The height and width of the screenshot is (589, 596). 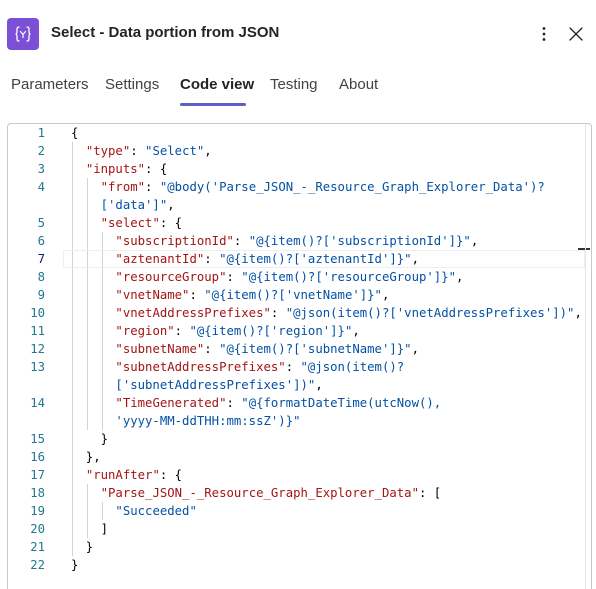 I want to click on line-text: ['subnetAddressPrefixes'])",, so click(x=197, y=385).